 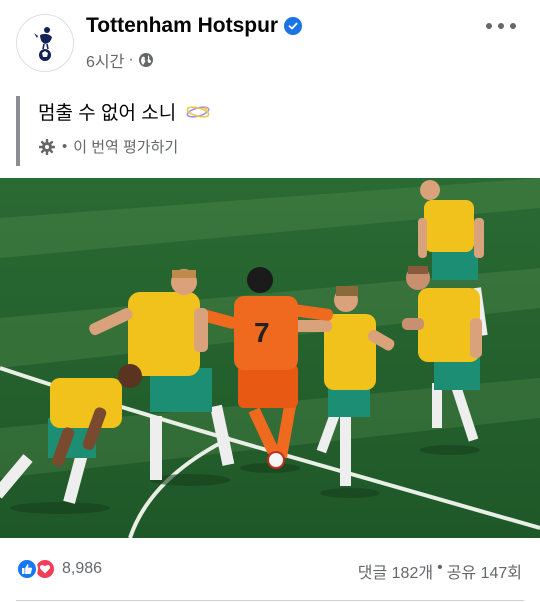 I want to click on page-name: Tottenham Hotspur, so click(x=194, y=26).